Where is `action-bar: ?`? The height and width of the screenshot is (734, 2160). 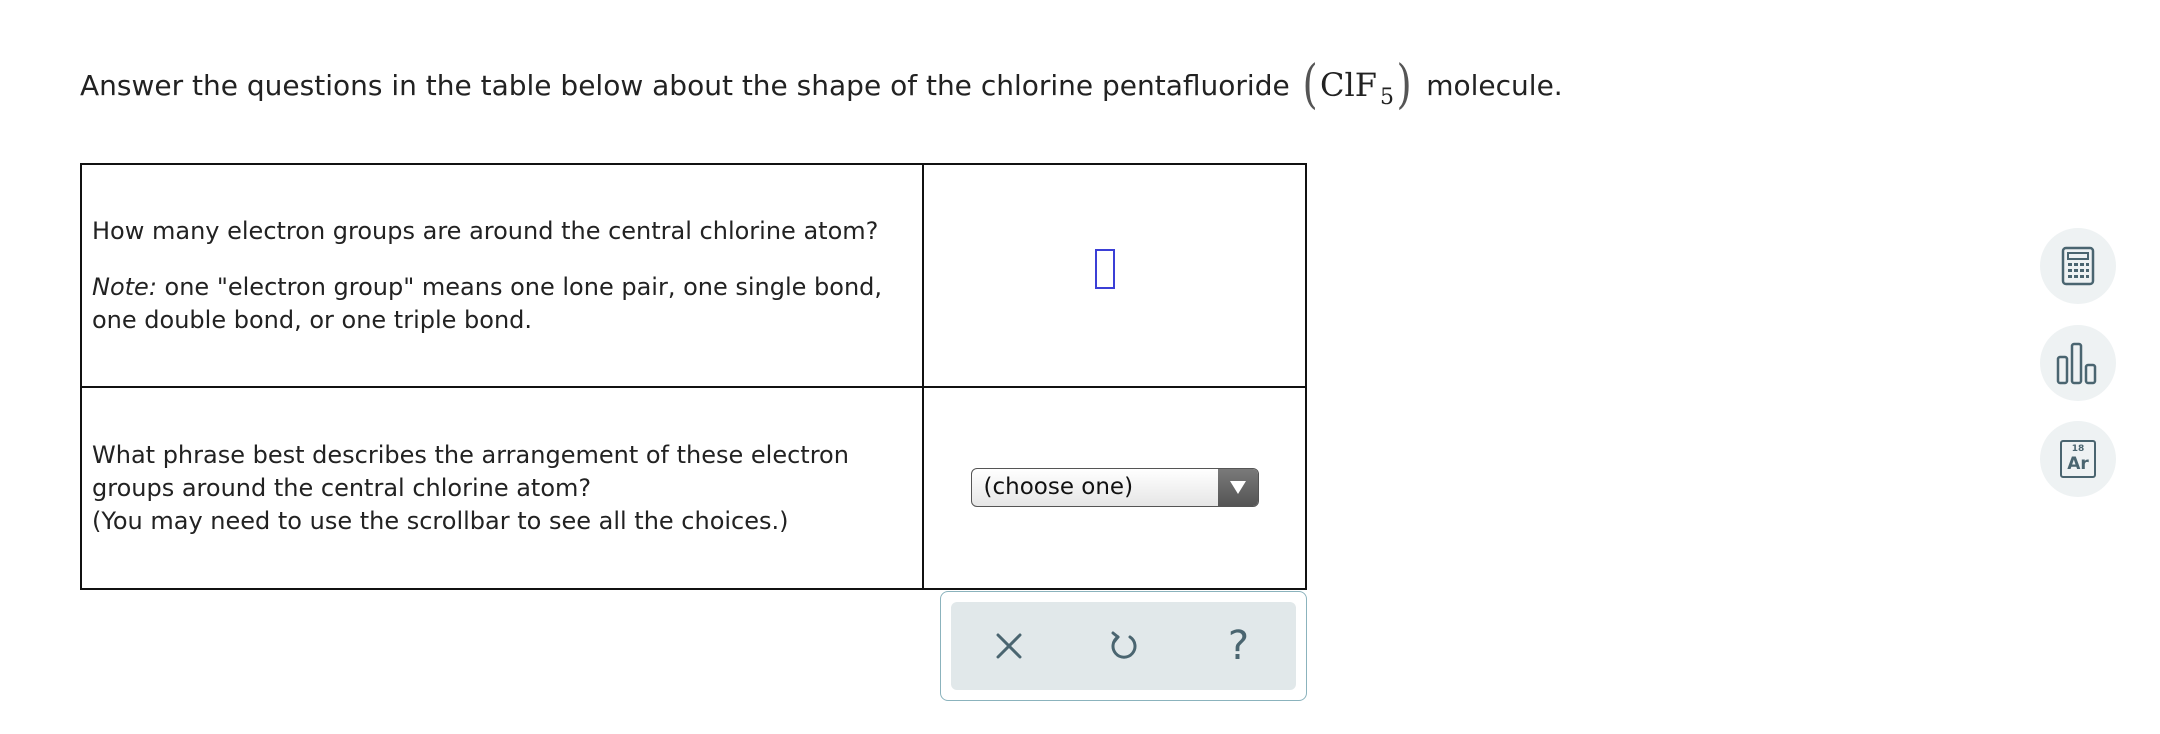 action-bar: ? is located at coordinates (1123, 646).